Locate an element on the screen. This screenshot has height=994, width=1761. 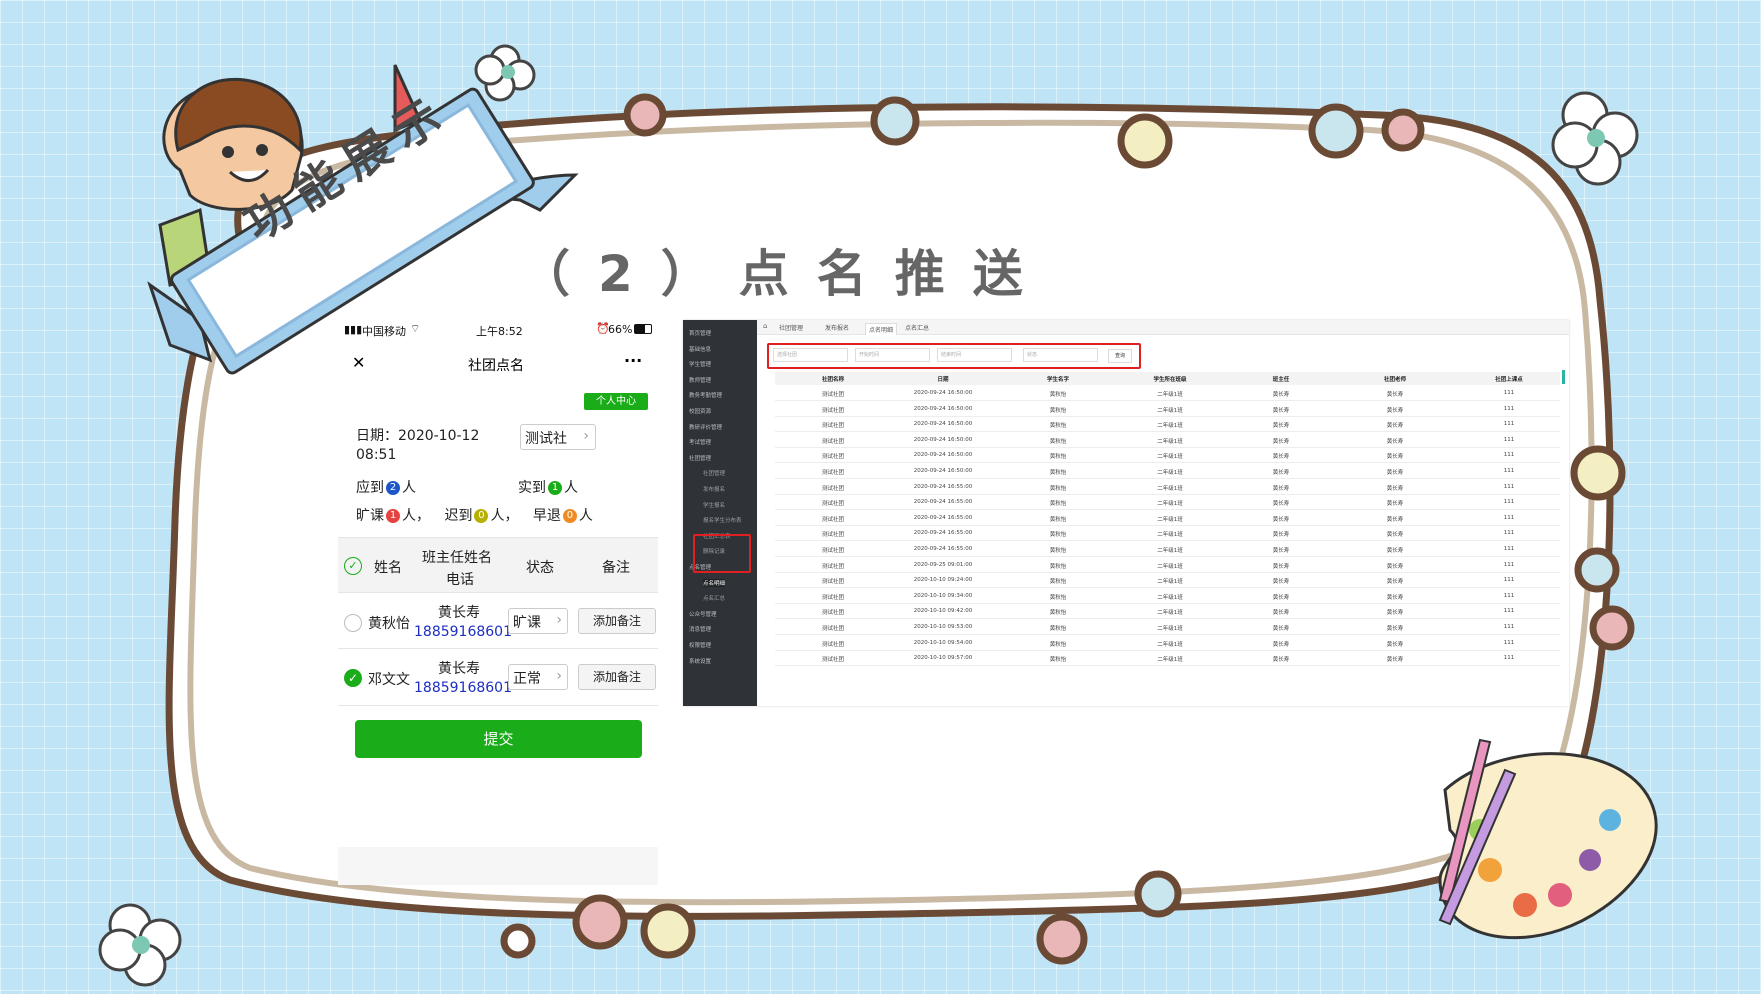
sidebar-item: 点名汇总 is located at coordinates (714, 598).